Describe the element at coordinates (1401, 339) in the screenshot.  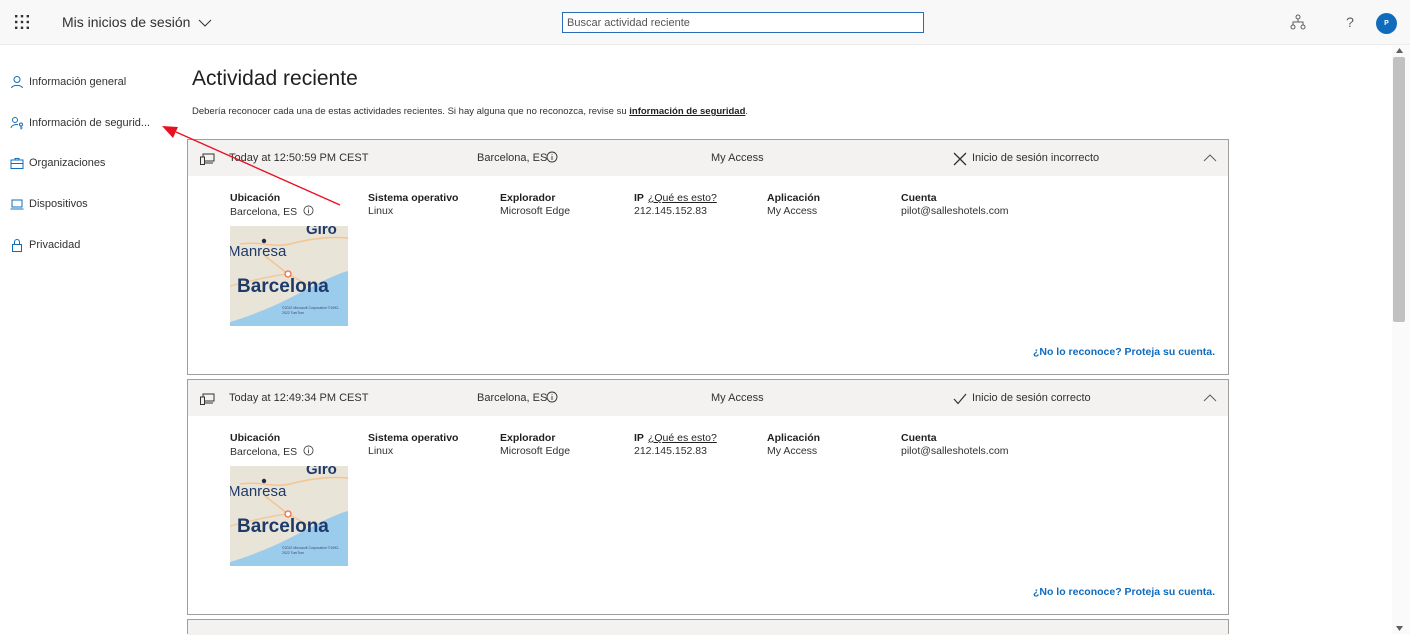
I see `scrollbar` at that location.